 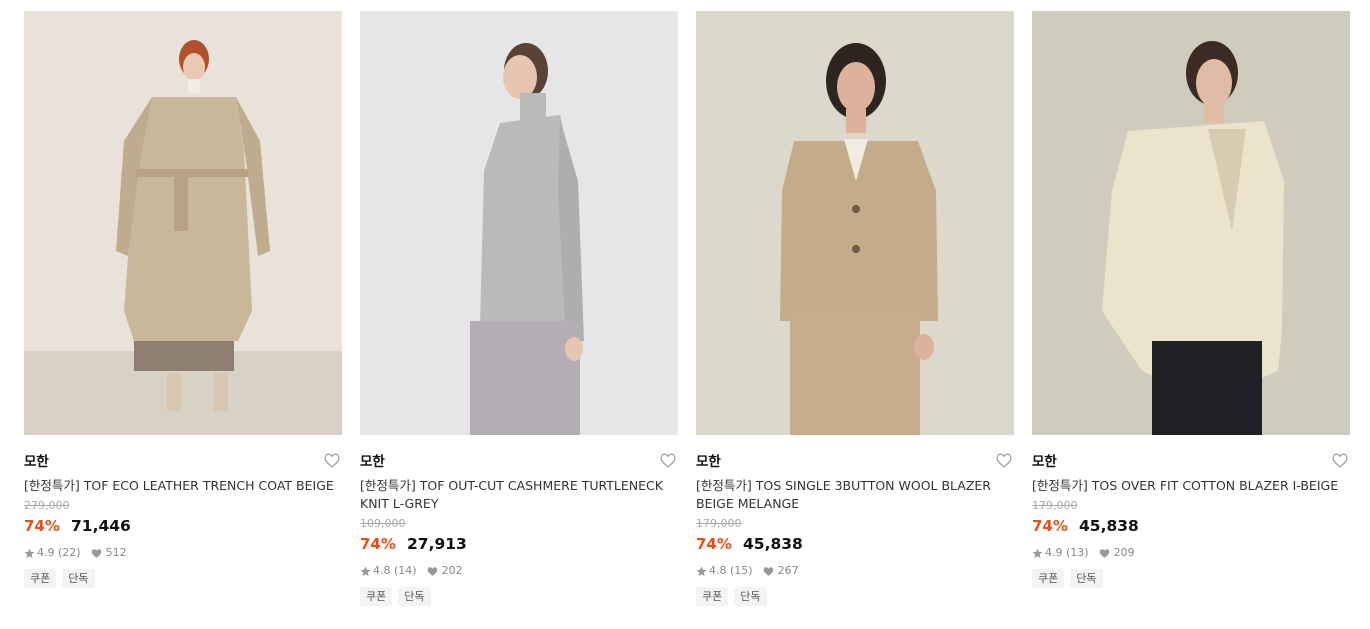 What do you see at coordinates (1124, 552) in the screenshot?
I see `likes-count: 209` at bounding box center [1124, 552].